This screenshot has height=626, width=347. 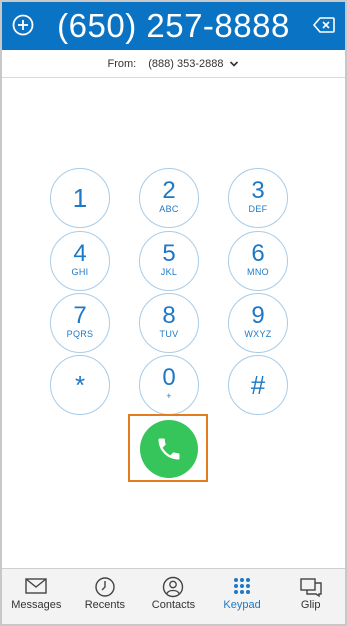 I want to click on key-3: 3 DEF, so click(x=258, y=198).